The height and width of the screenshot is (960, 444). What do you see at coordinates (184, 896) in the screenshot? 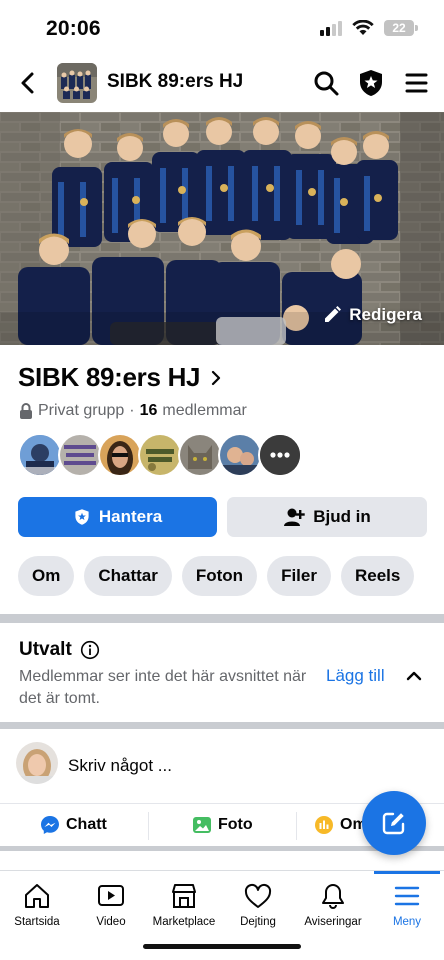
I see `marketplace-icon` at bounding box center [184, 896].